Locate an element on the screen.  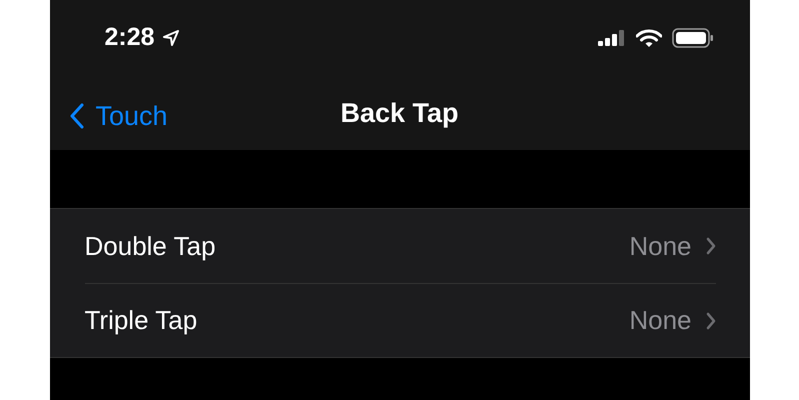
signal-icon is located at coordinates (612, 38).